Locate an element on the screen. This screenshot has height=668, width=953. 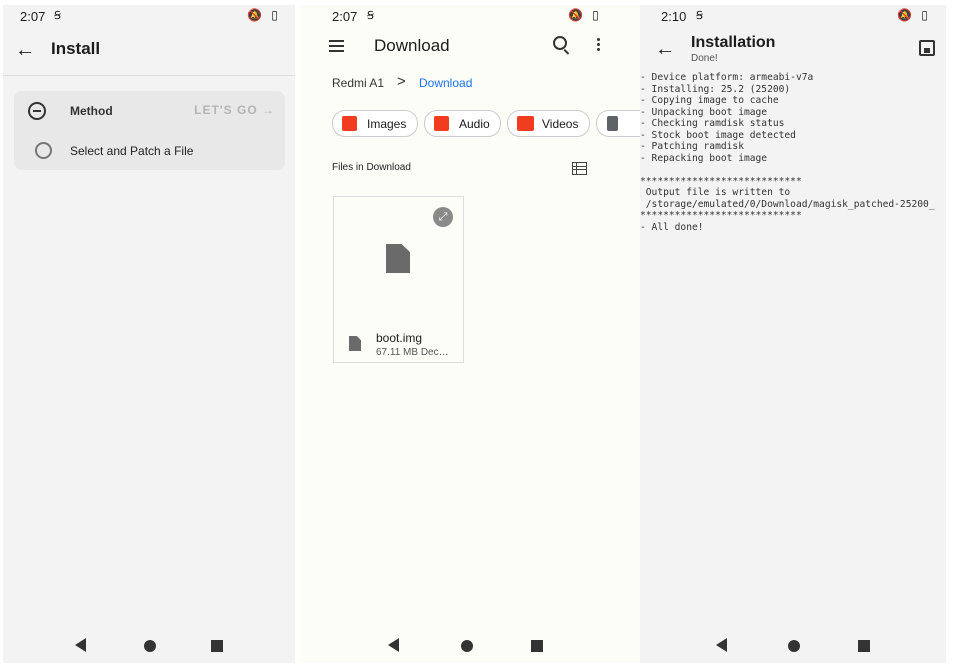
save-icon is located at coordinates (927, 48).